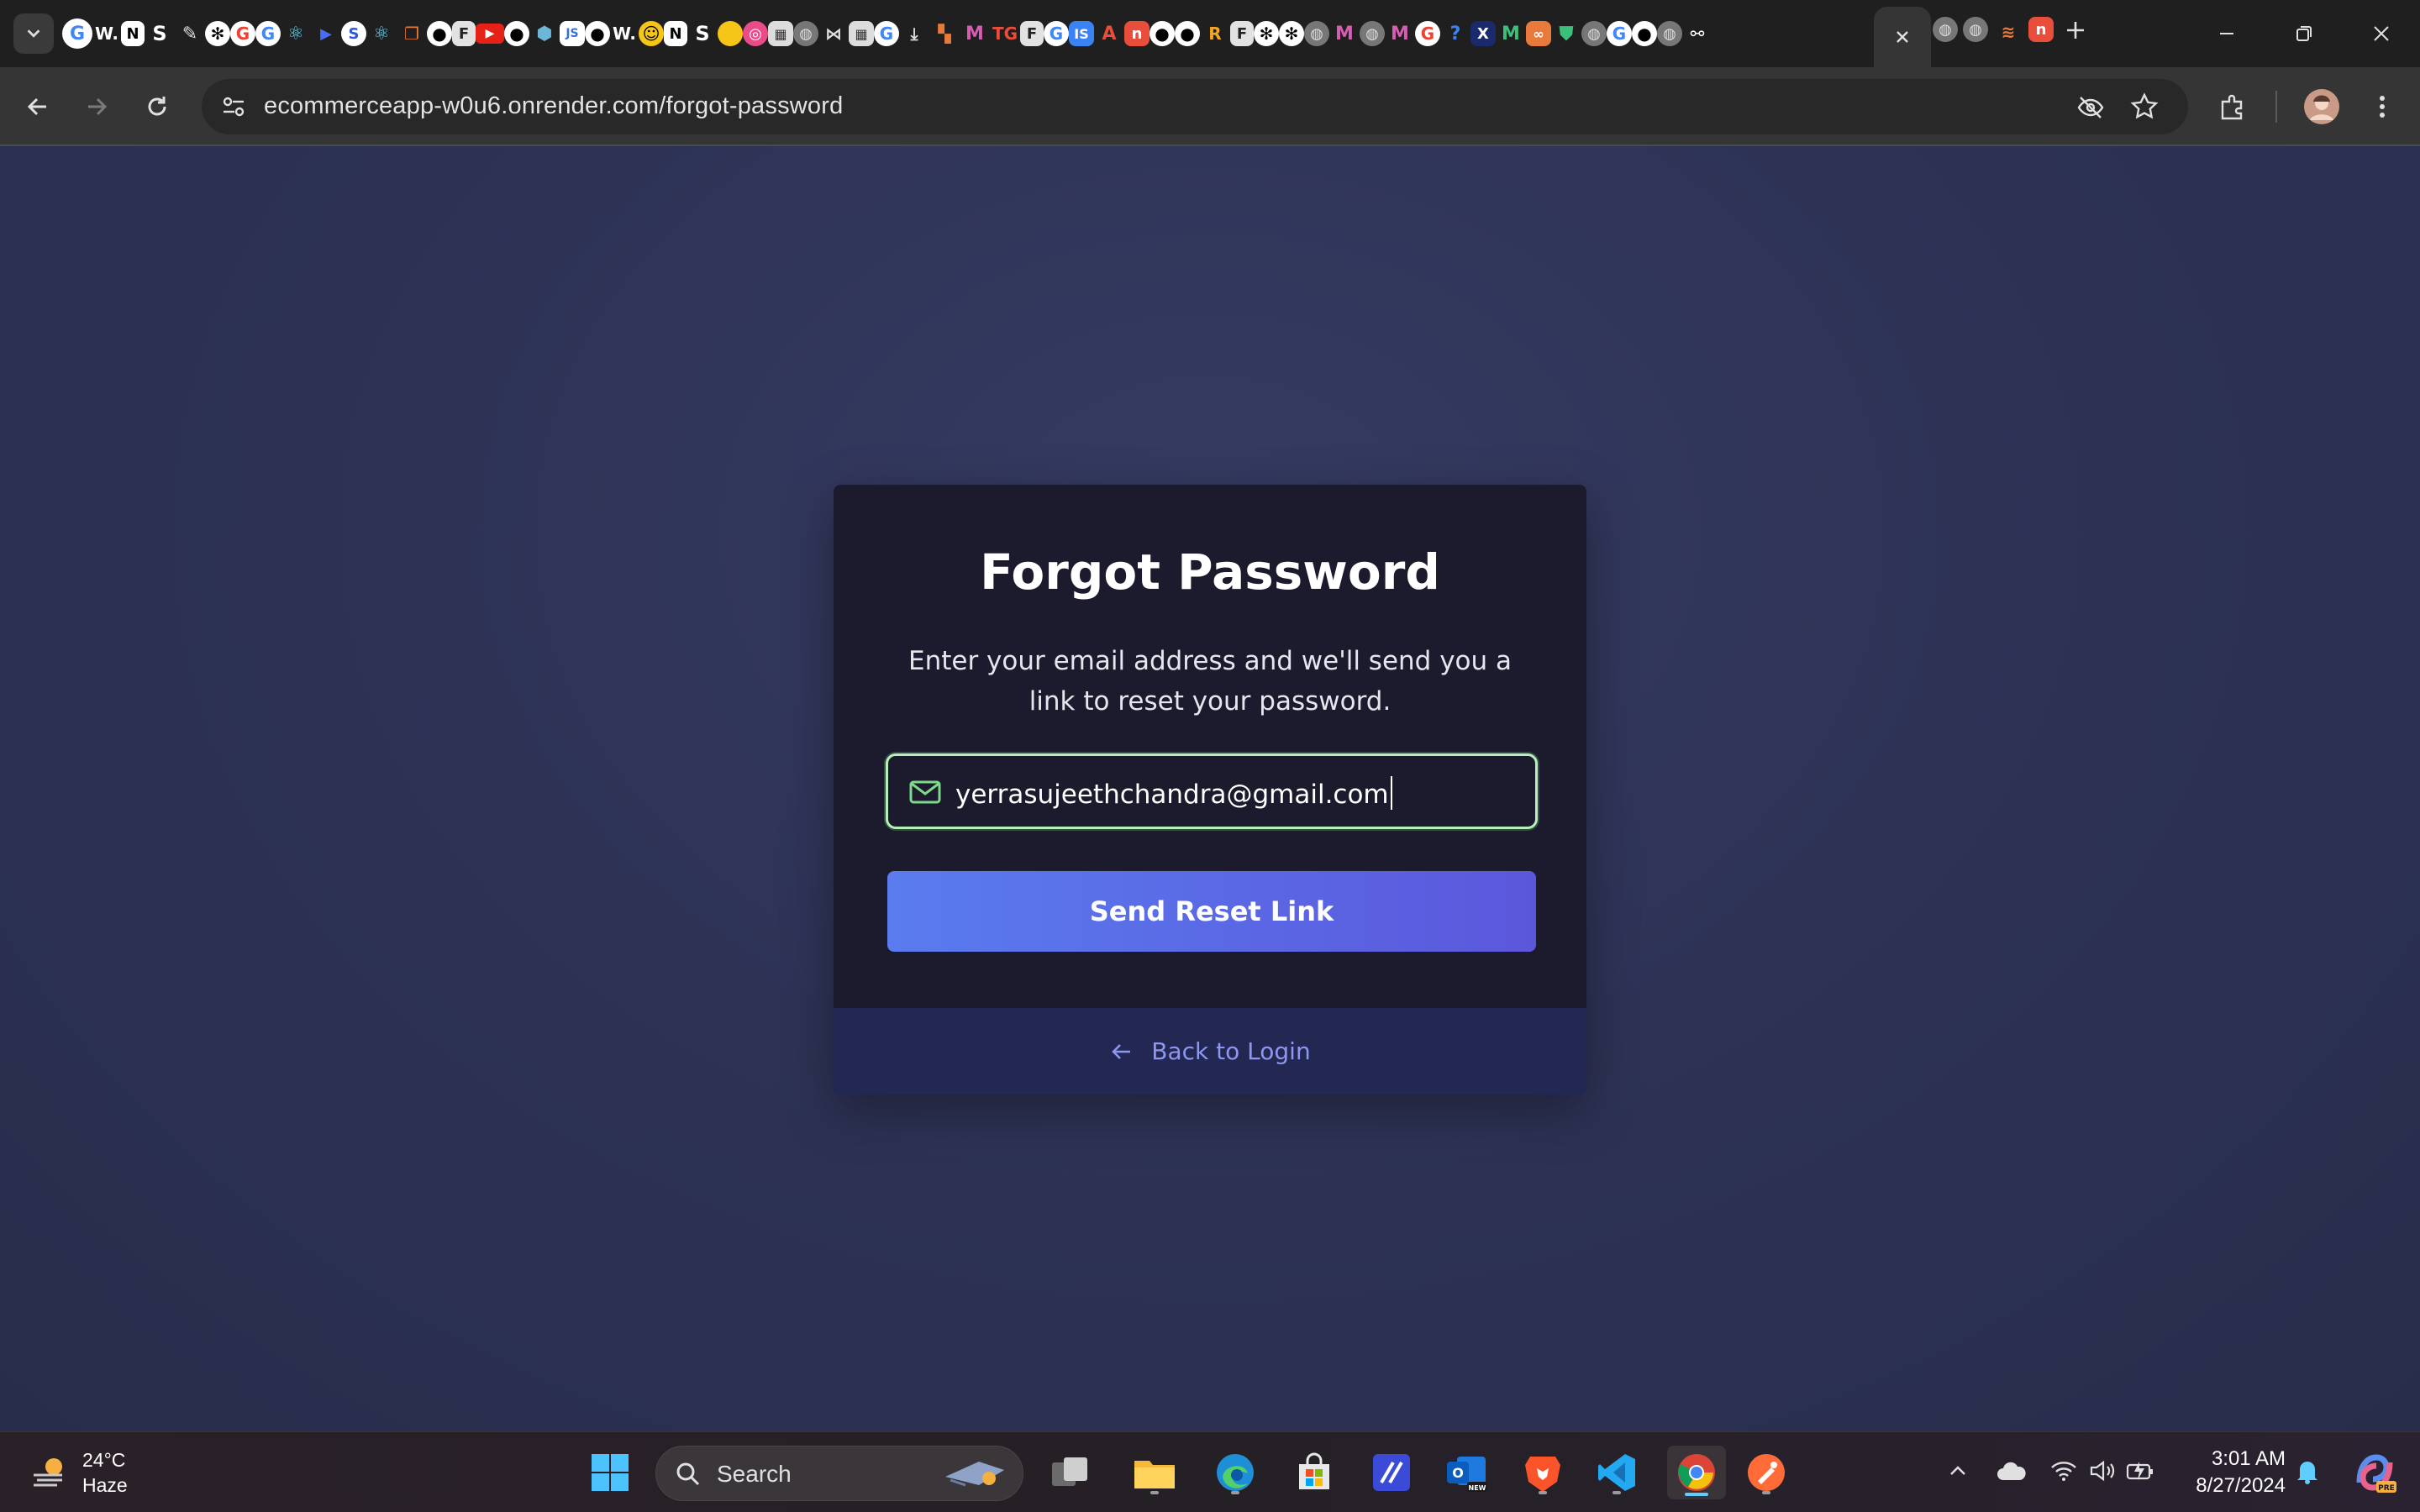 The image size is (2420, 1512). I want to click on infinity-icon: ∞, so click(1538, 33).